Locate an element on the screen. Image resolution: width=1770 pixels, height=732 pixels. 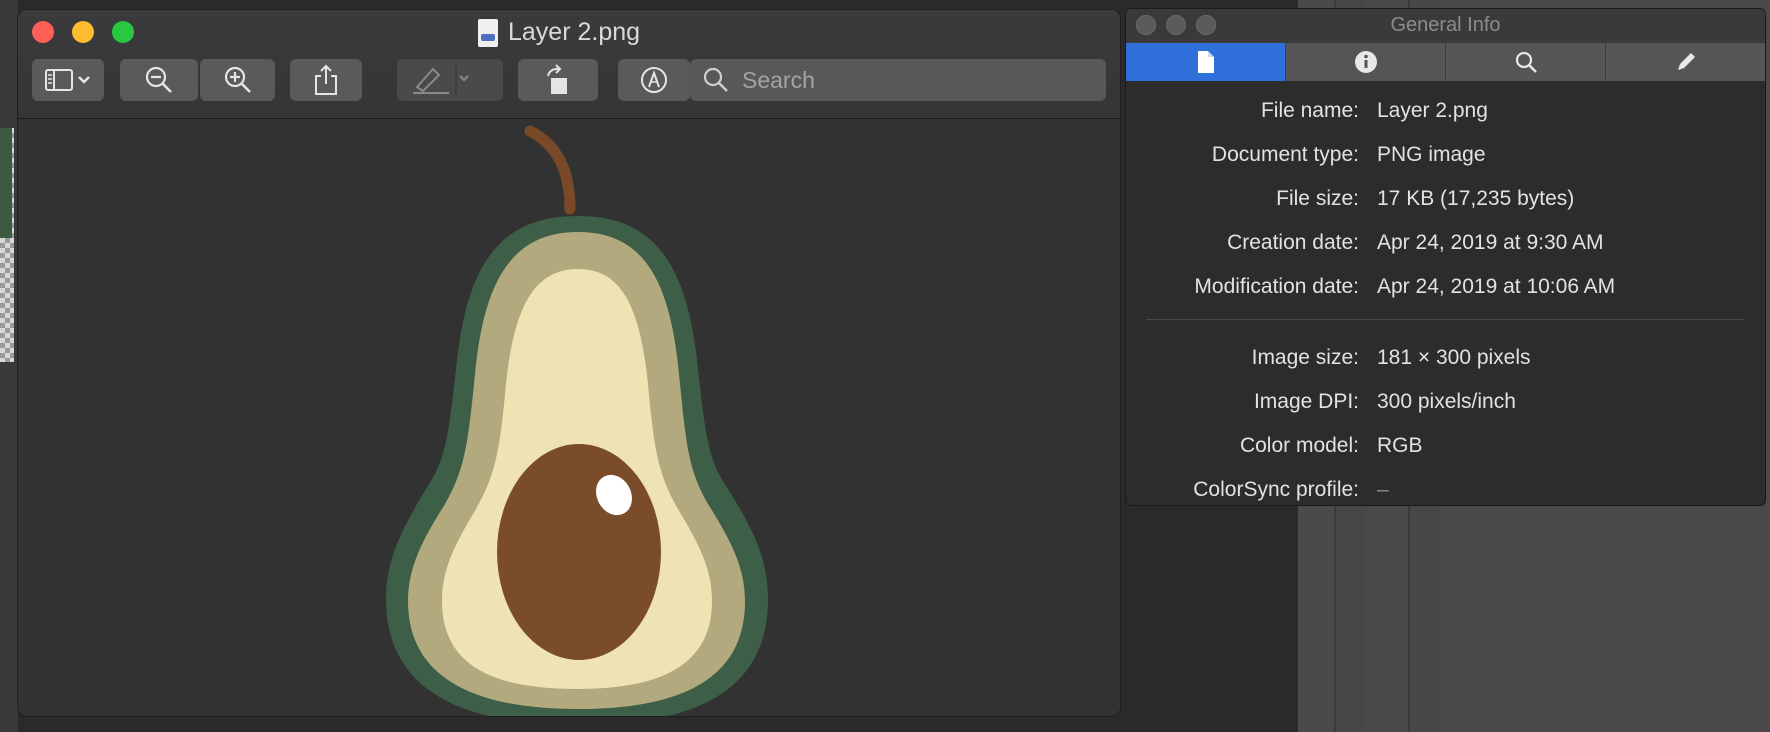
zoom-in-icon is located at coordinates (237, 79).